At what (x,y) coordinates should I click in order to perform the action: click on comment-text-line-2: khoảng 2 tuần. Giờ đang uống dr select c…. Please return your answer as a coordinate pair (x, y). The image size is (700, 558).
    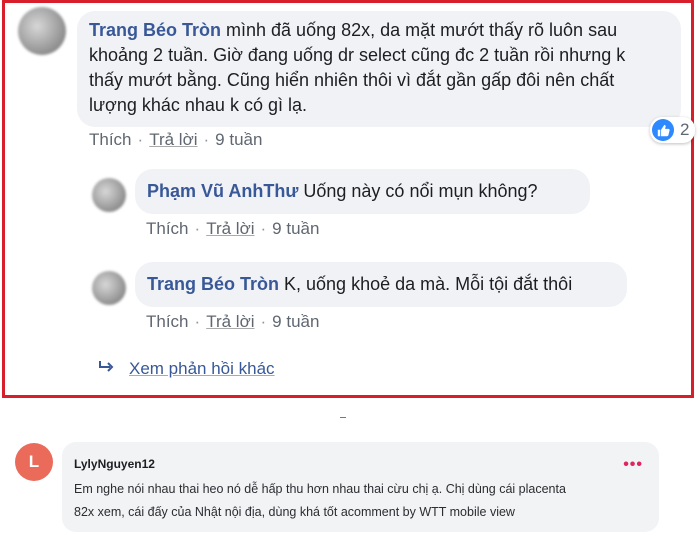
    Looking at the image, I should click on (357, 55).